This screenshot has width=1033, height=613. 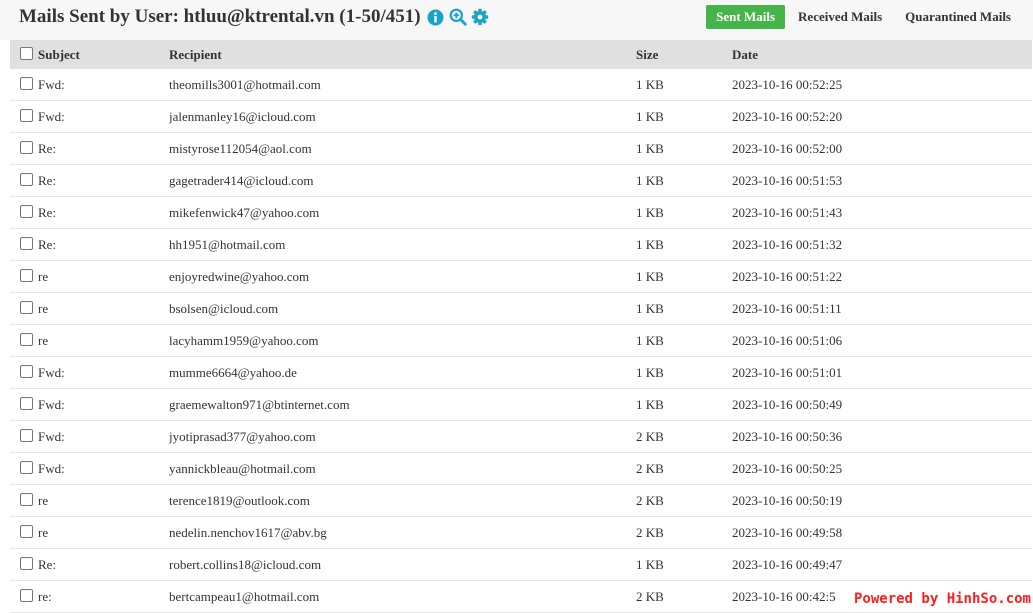 What do you see at coordinates (882, 244) in the screenshot?
I see `date-cell: 2023-10-16 00:51:32` at bounding box center [882, 244].